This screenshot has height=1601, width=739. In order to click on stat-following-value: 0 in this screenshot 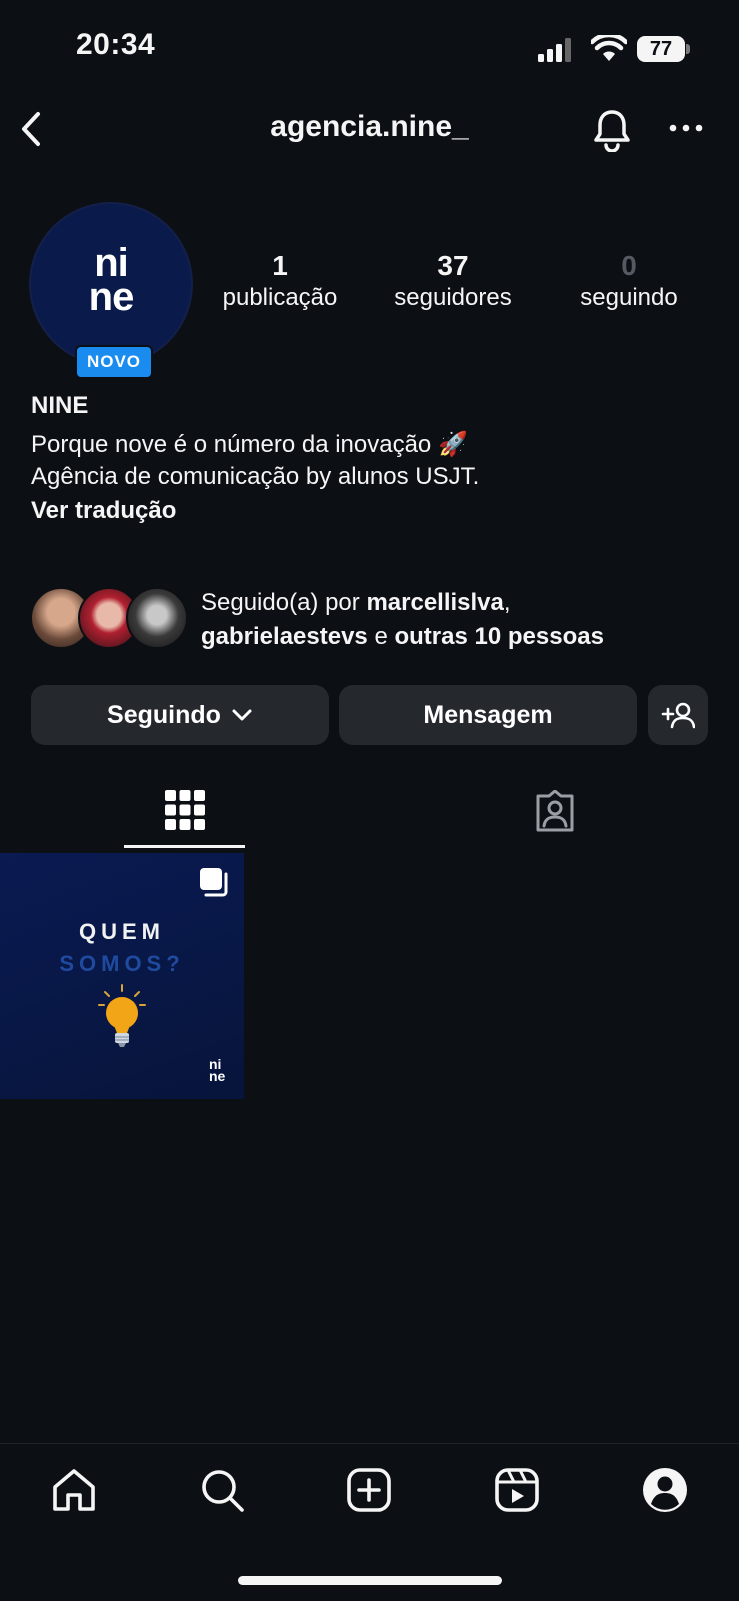, I will do `click(629, 265)`.